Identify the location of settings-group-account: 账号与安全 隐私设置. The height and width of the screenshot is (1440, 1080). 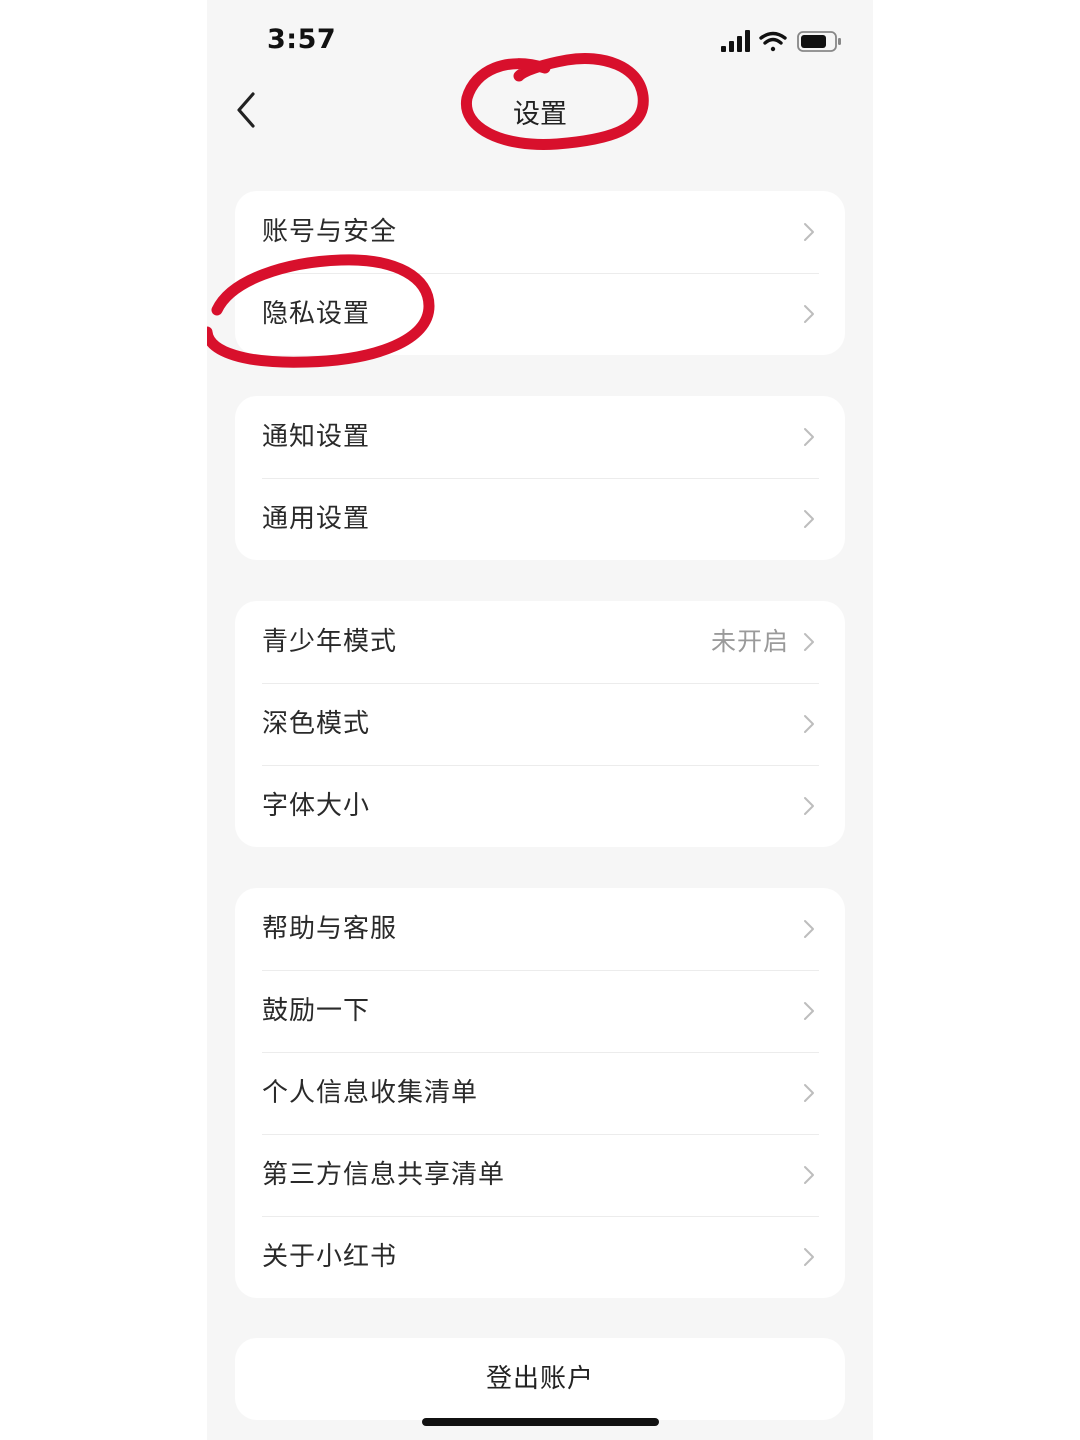
(540, 273).